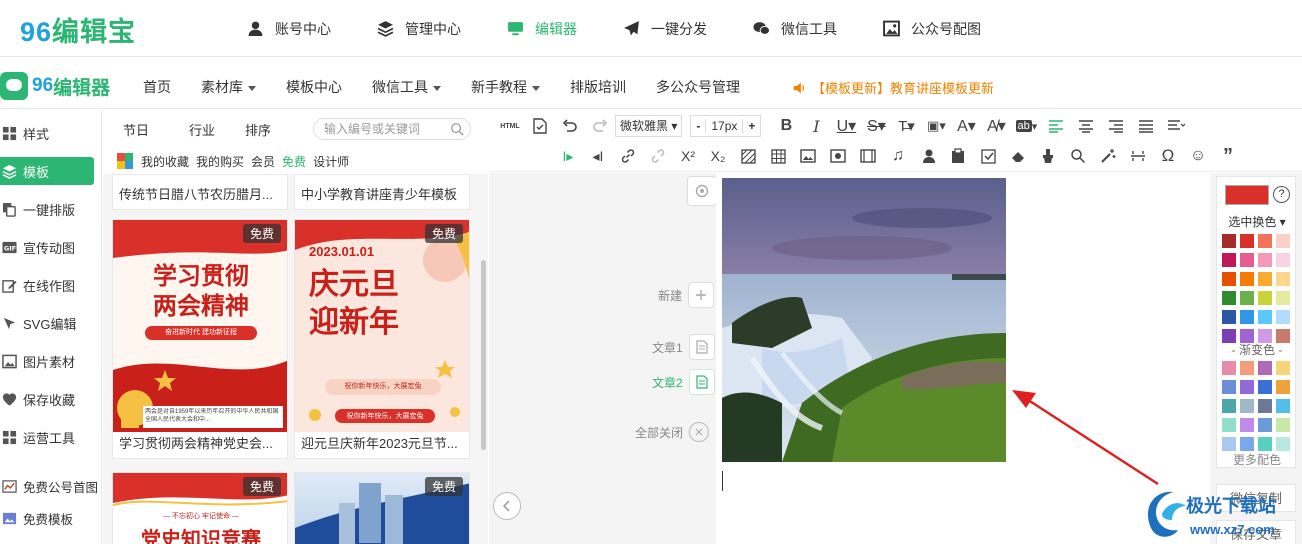 The width and height of the screenshot is (1302, 544). What do you see at coordinates (507, 506) in the screenshot?
I see `collapse-panel-button` at bounding box center [507, 506].